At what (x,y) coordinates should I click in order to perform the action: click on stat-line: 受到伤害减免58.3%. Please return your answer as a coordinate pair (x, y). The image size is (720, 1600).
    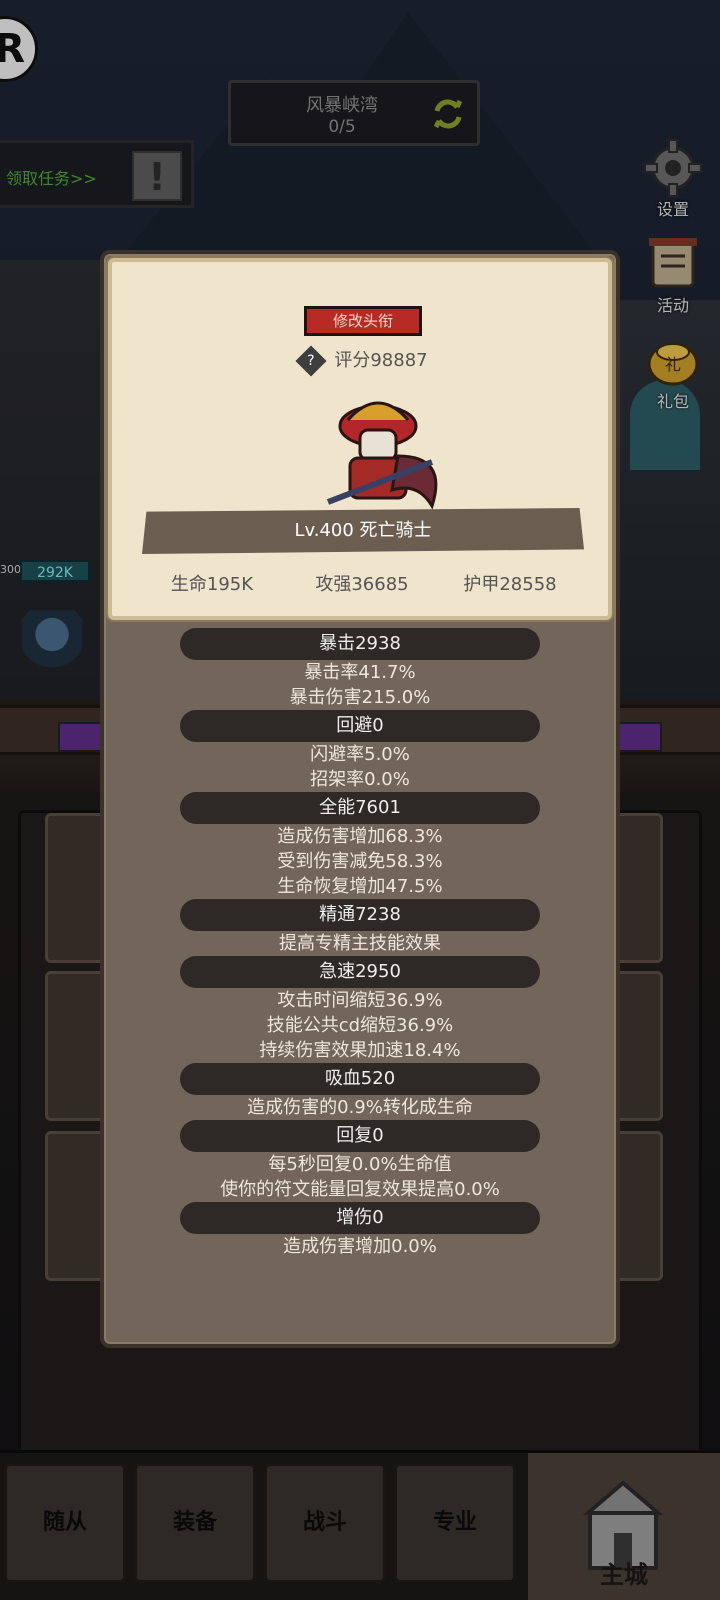
    Looking at the image, I should click on (360, 861).